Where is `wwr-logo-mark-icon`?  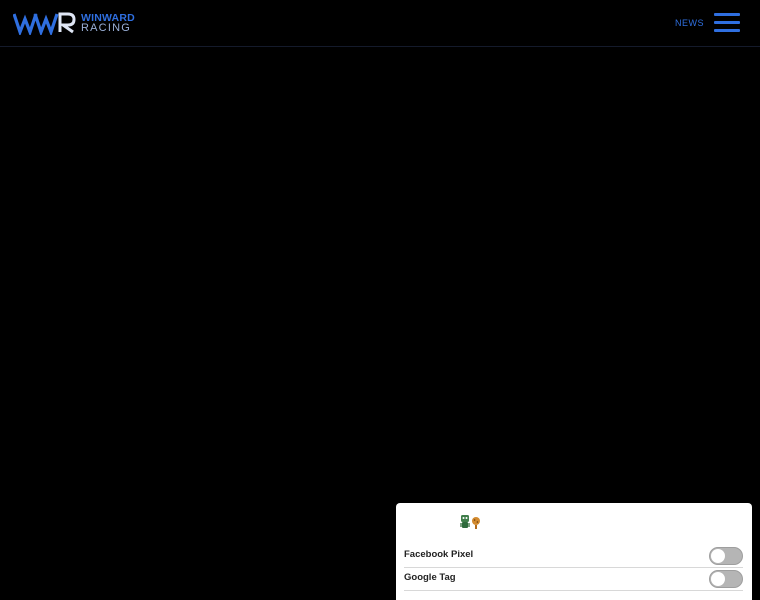 wwr-logo-mark-icon is located at coordinates (44, 23).